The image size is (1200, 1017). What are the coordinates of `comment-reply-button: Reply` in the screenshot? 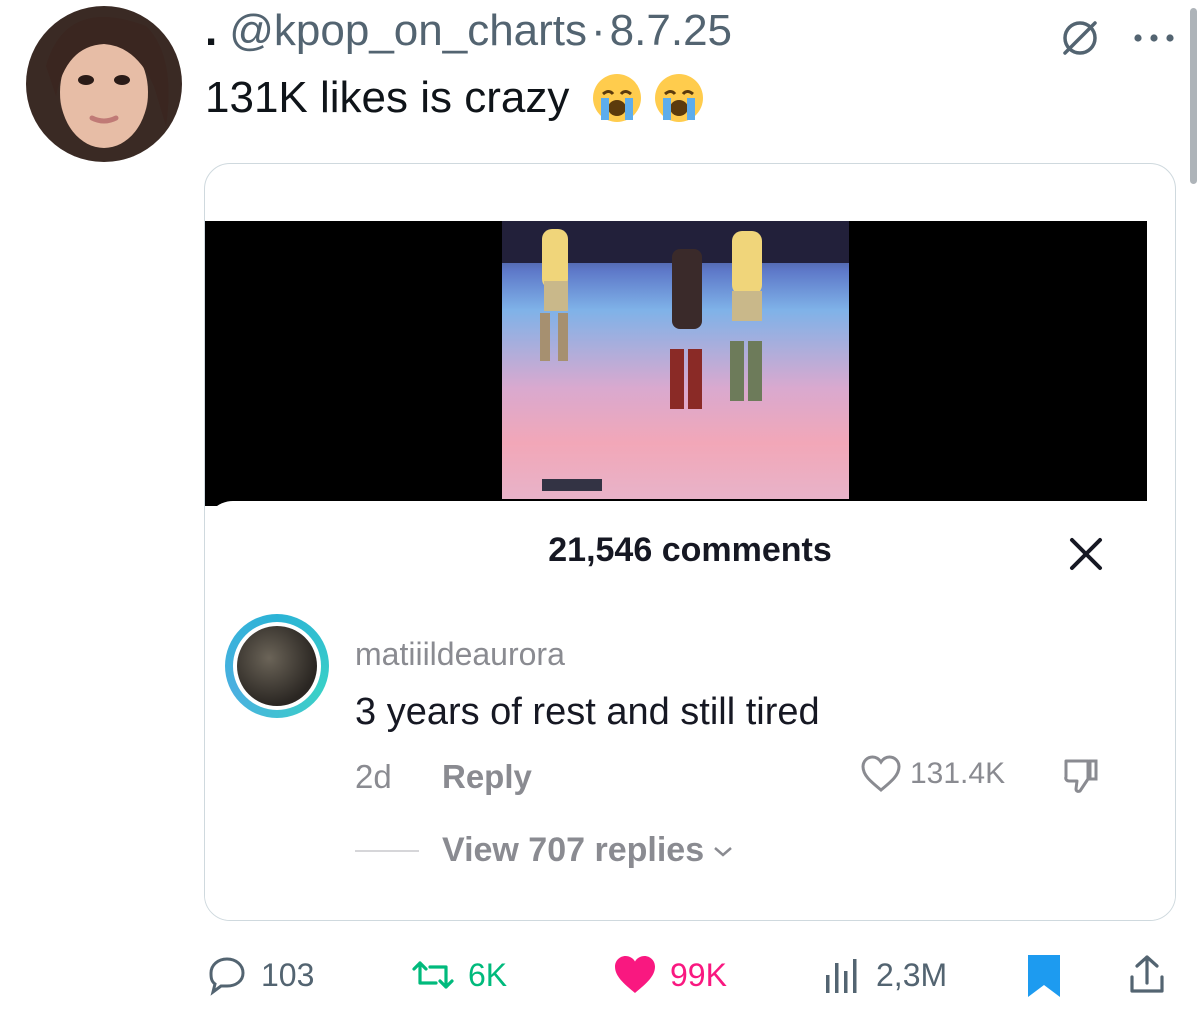 It's located at (487, 777).